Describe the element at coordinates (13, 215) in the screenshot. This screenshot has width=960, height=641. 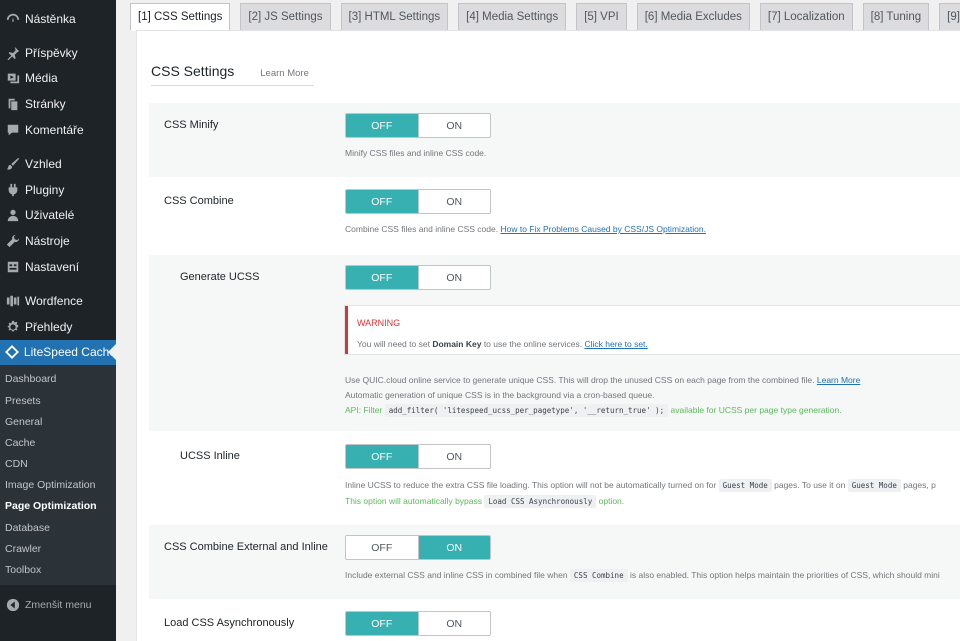
I see `users-icon` at that location.